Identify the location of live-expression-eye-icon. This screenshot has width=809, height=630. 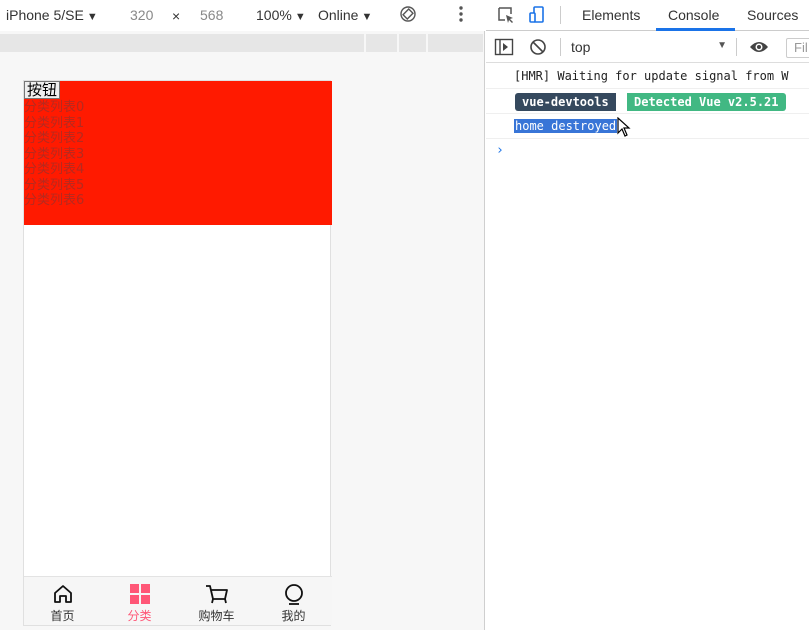
(759, 49).